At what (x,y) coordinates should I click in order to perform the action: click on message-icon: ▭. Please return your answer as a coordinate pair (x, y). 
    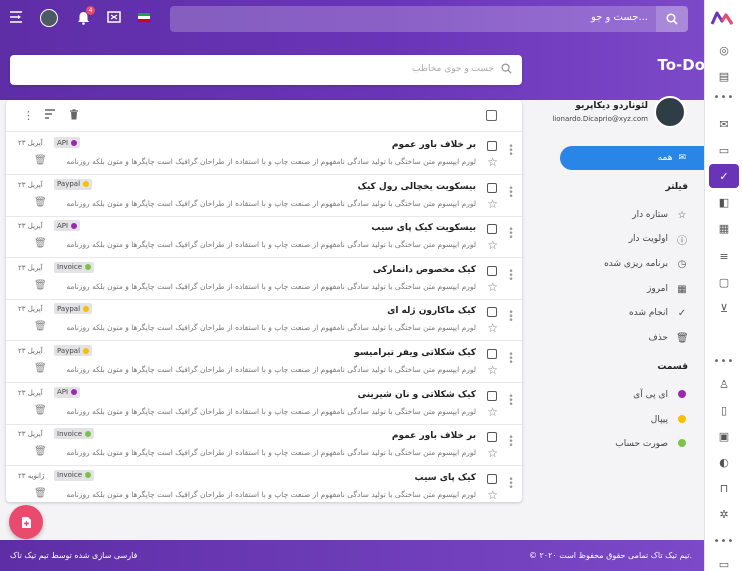
    Looking at the image, I should click on (723, 150).